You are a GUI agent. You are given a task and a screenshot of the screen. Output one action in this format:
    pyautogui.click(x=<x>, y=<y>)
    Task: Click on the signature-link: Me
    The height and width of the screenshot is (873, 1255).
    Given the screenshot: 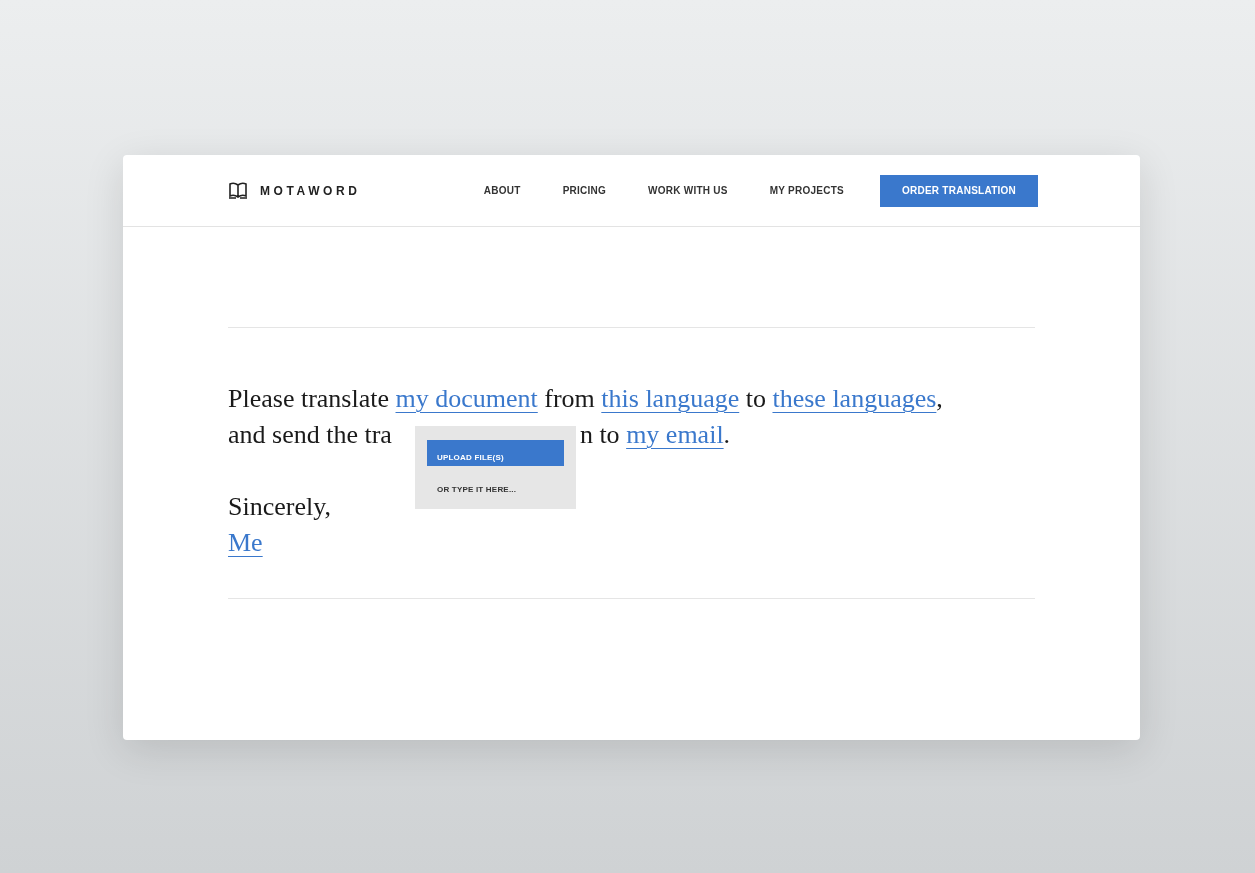 What is the action you would take?
    pyautogui.click(x=245, y=542)
    